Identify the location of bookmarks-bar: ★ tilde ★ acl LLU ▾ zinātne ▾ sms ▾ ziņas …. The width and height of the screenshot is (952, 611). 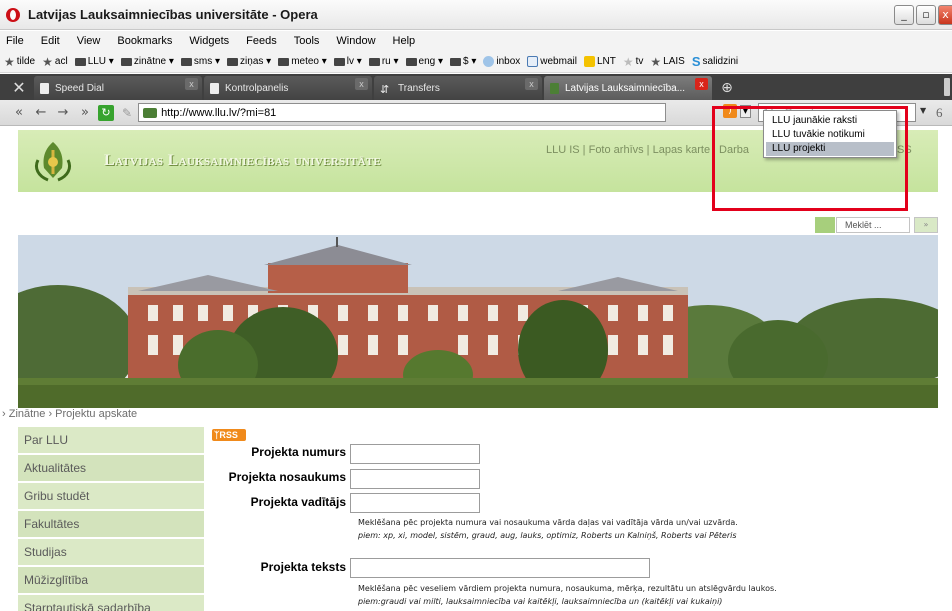
(476, 62).